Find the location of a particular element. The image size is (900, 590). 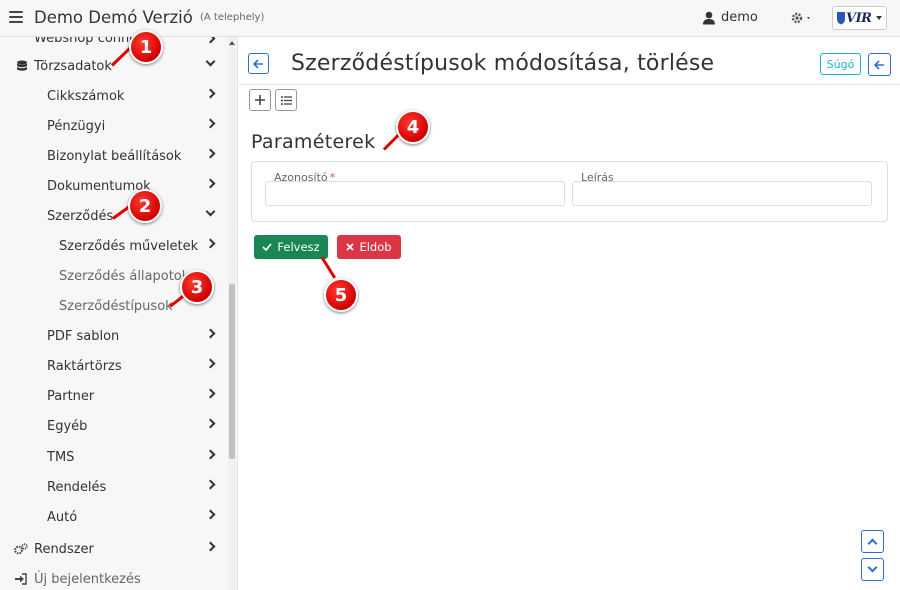

save-button: Felvesz is located at coordinates (291, 247).